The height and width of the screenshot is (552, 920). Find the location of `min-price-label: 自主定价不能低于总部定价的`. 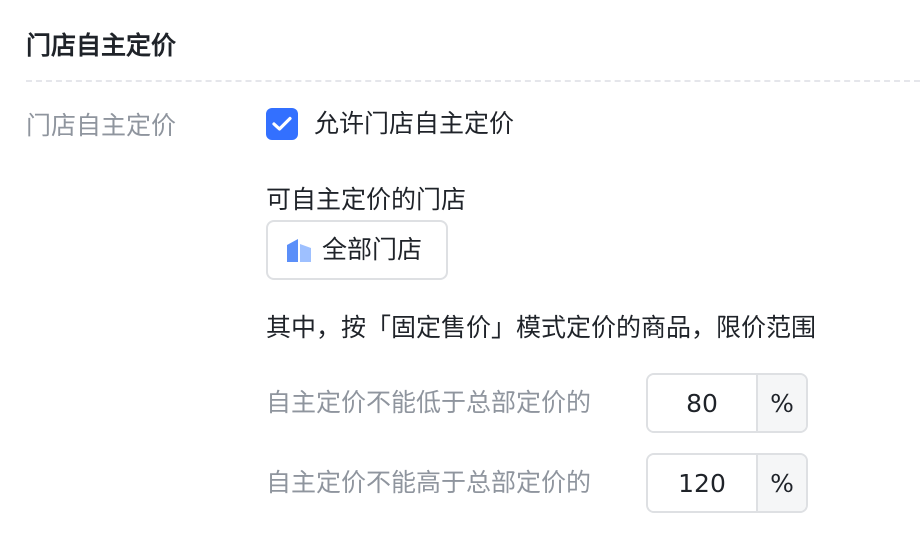

min-price-label: 自主定价不能低于总部定价的 is located at coordinates (429, 402).